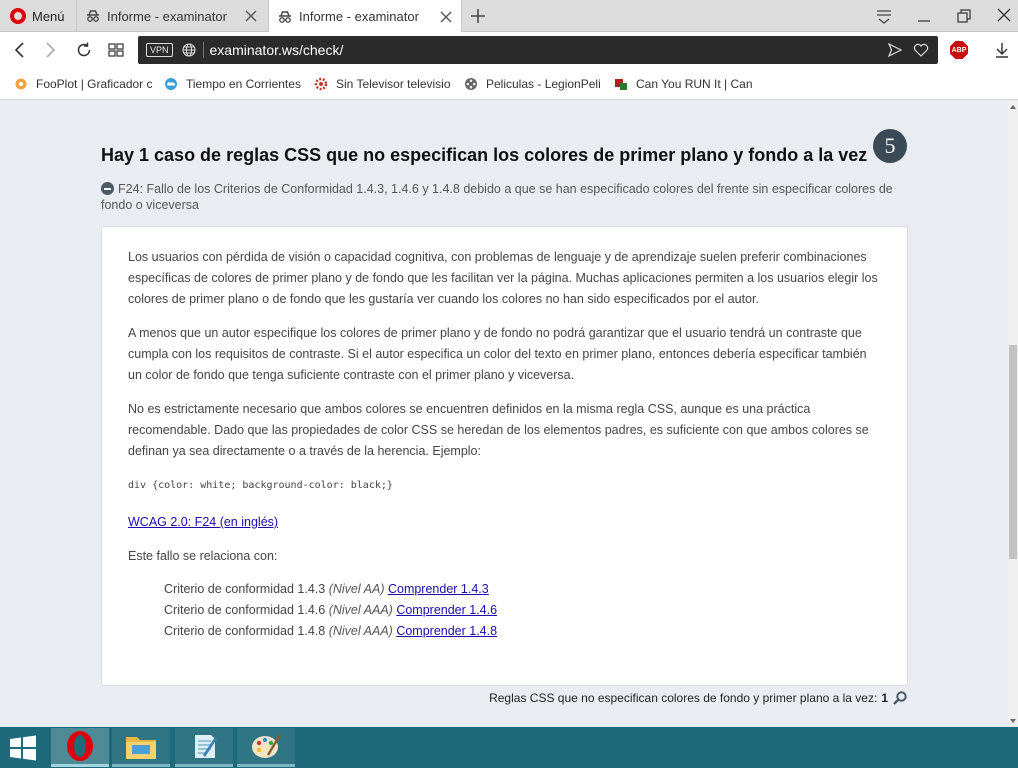 The image size is (1018, 768). Describe the element at coordinates (471, 83) in the screenshot. I see `film-reel-icon` at that location.